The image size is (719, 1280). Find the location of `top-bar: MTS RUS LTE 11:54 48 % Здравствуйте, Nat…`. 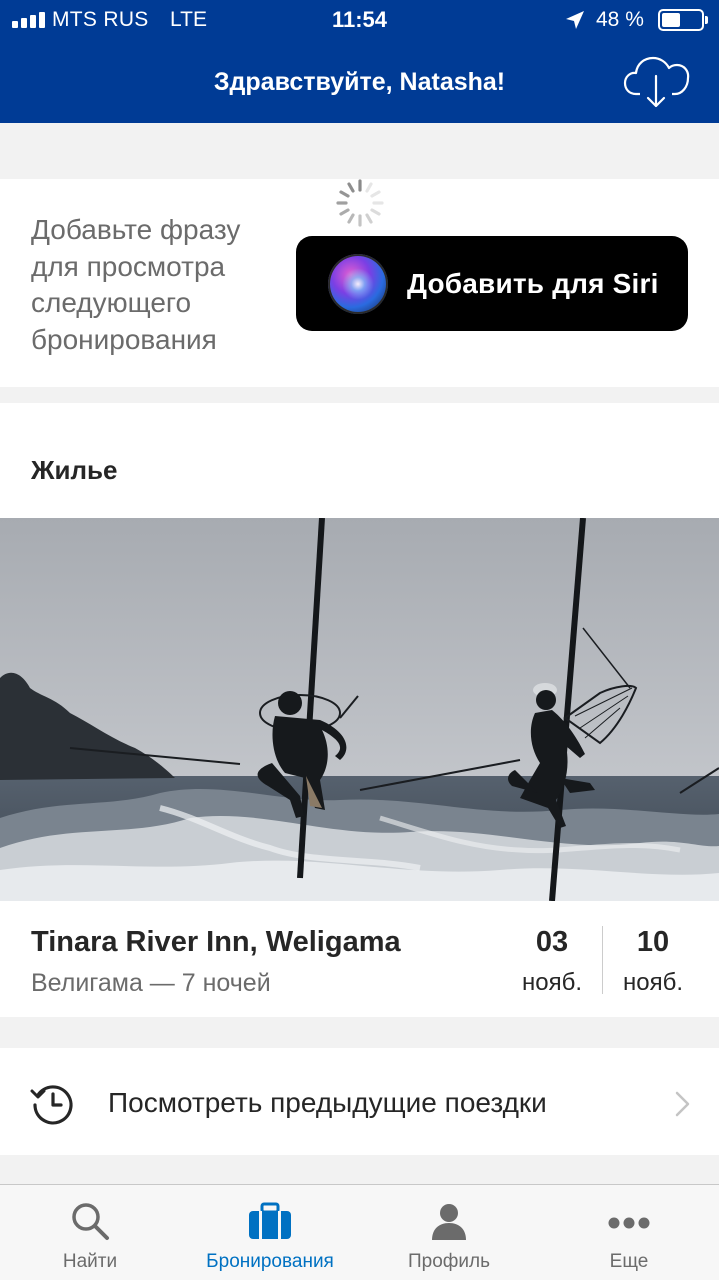

top-bar: MTS RUS LTE 11:54 48 % Здравствуйте, Nat… is located at coordinates (359, 61).